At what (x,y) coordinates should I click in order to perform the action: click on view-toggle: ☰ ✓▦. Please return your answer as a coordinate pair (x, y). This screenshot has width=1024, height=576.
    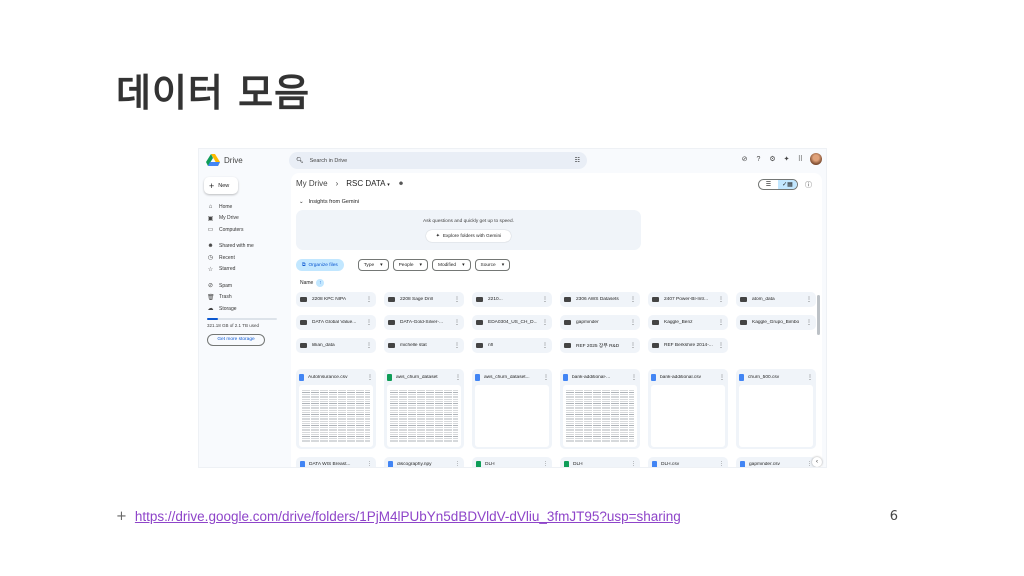
    Looking at the image, I should click on (778, 184).